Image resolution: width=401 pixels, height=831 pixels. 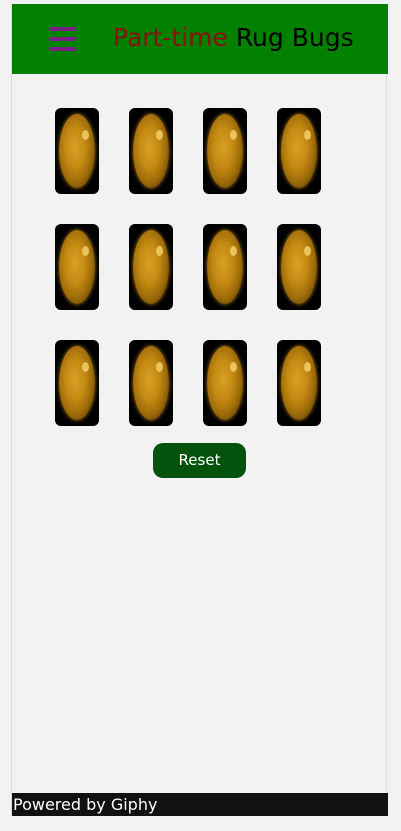 I want to click on title-part-time: Part-time, so click(x=170, y=37).